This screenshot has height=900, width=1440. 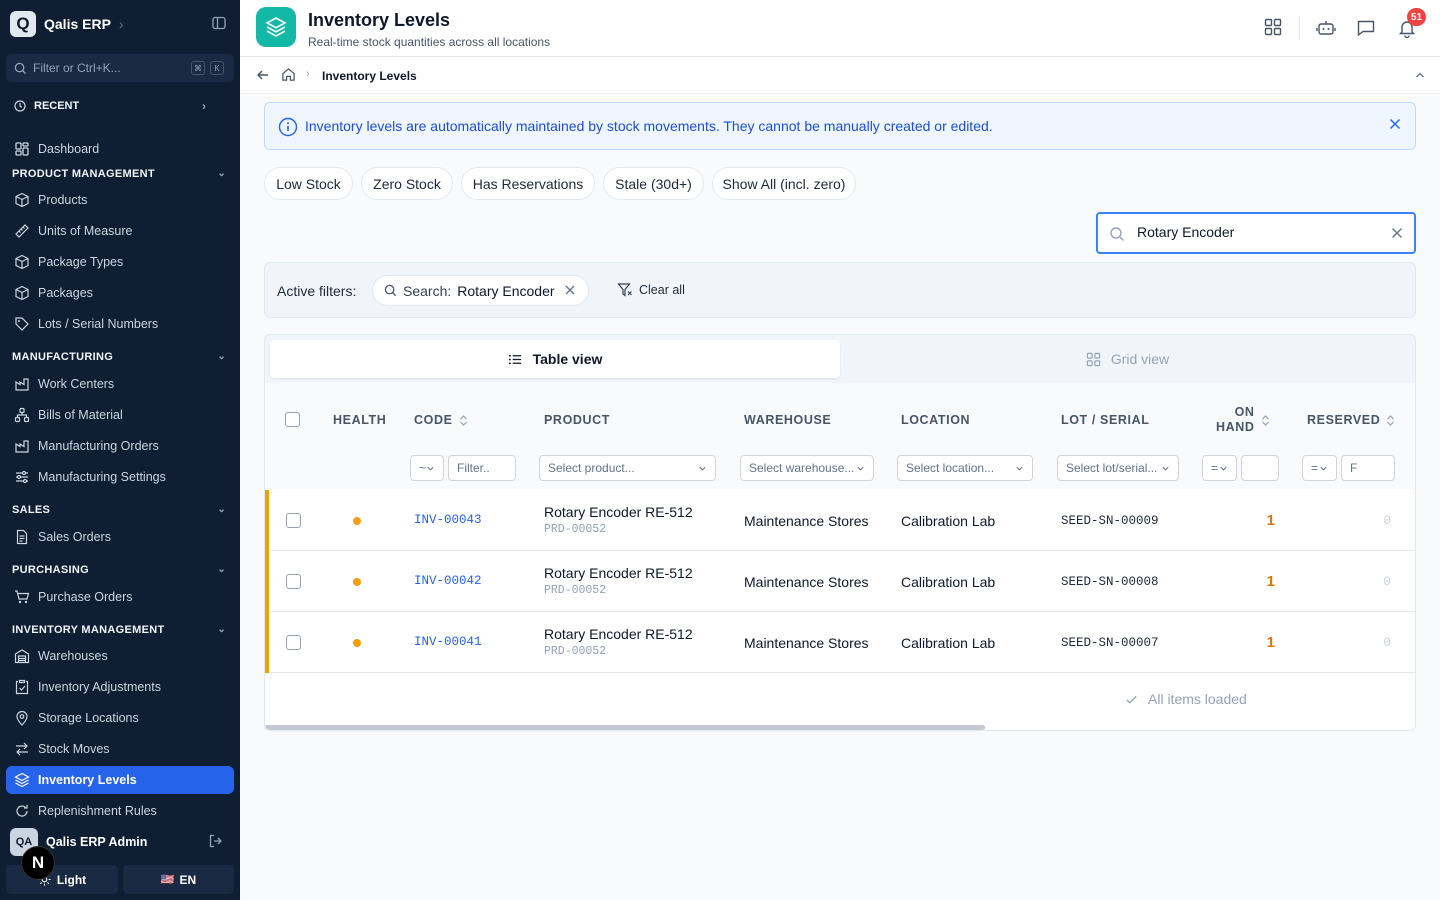 What do you see at coordinates (423, 468) in the screenshot?
I see `operator-value: ~` at bounding box center [423, 468].